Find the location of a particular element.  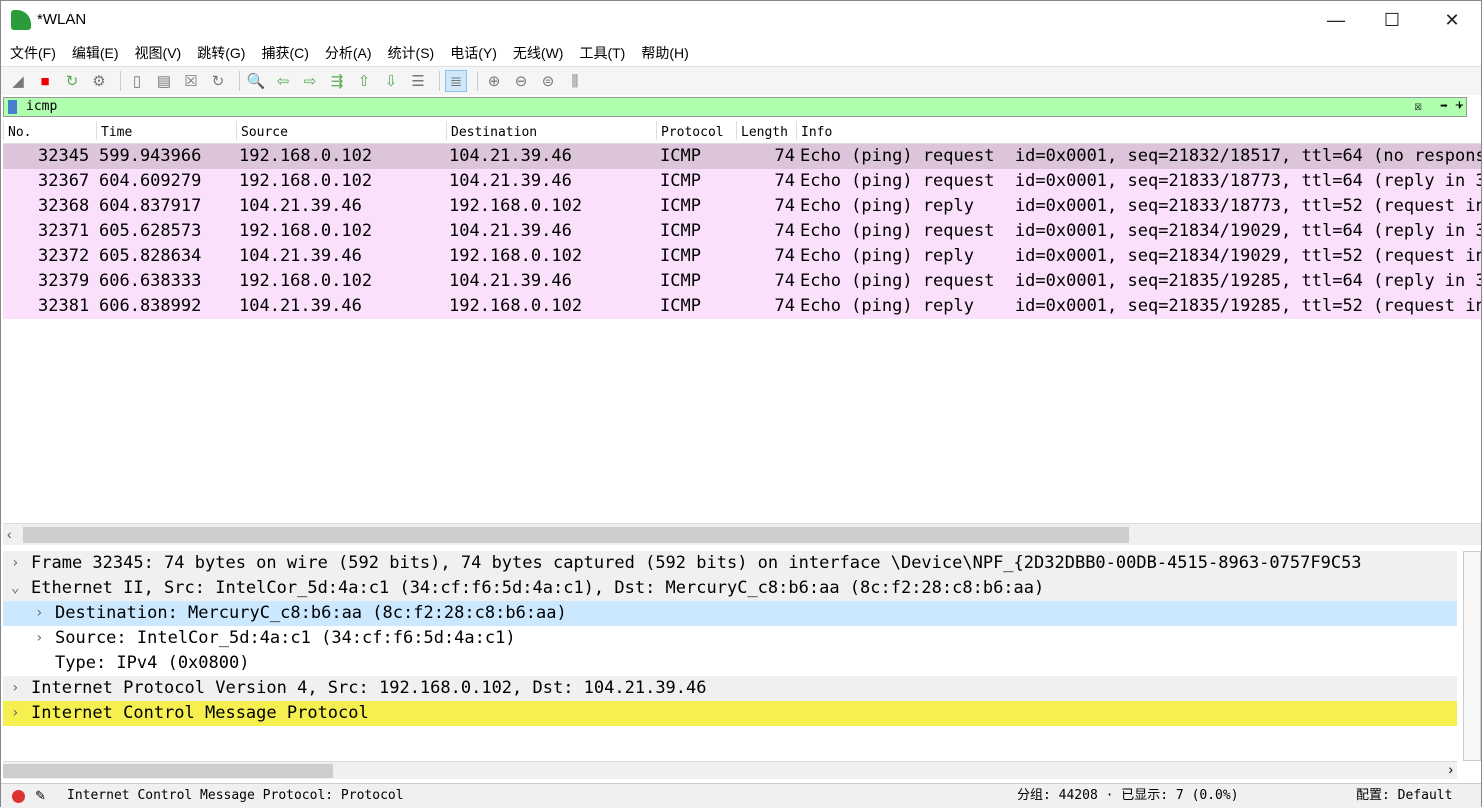

menu-item: 捕获(C) is located at coordinates (284, 52).